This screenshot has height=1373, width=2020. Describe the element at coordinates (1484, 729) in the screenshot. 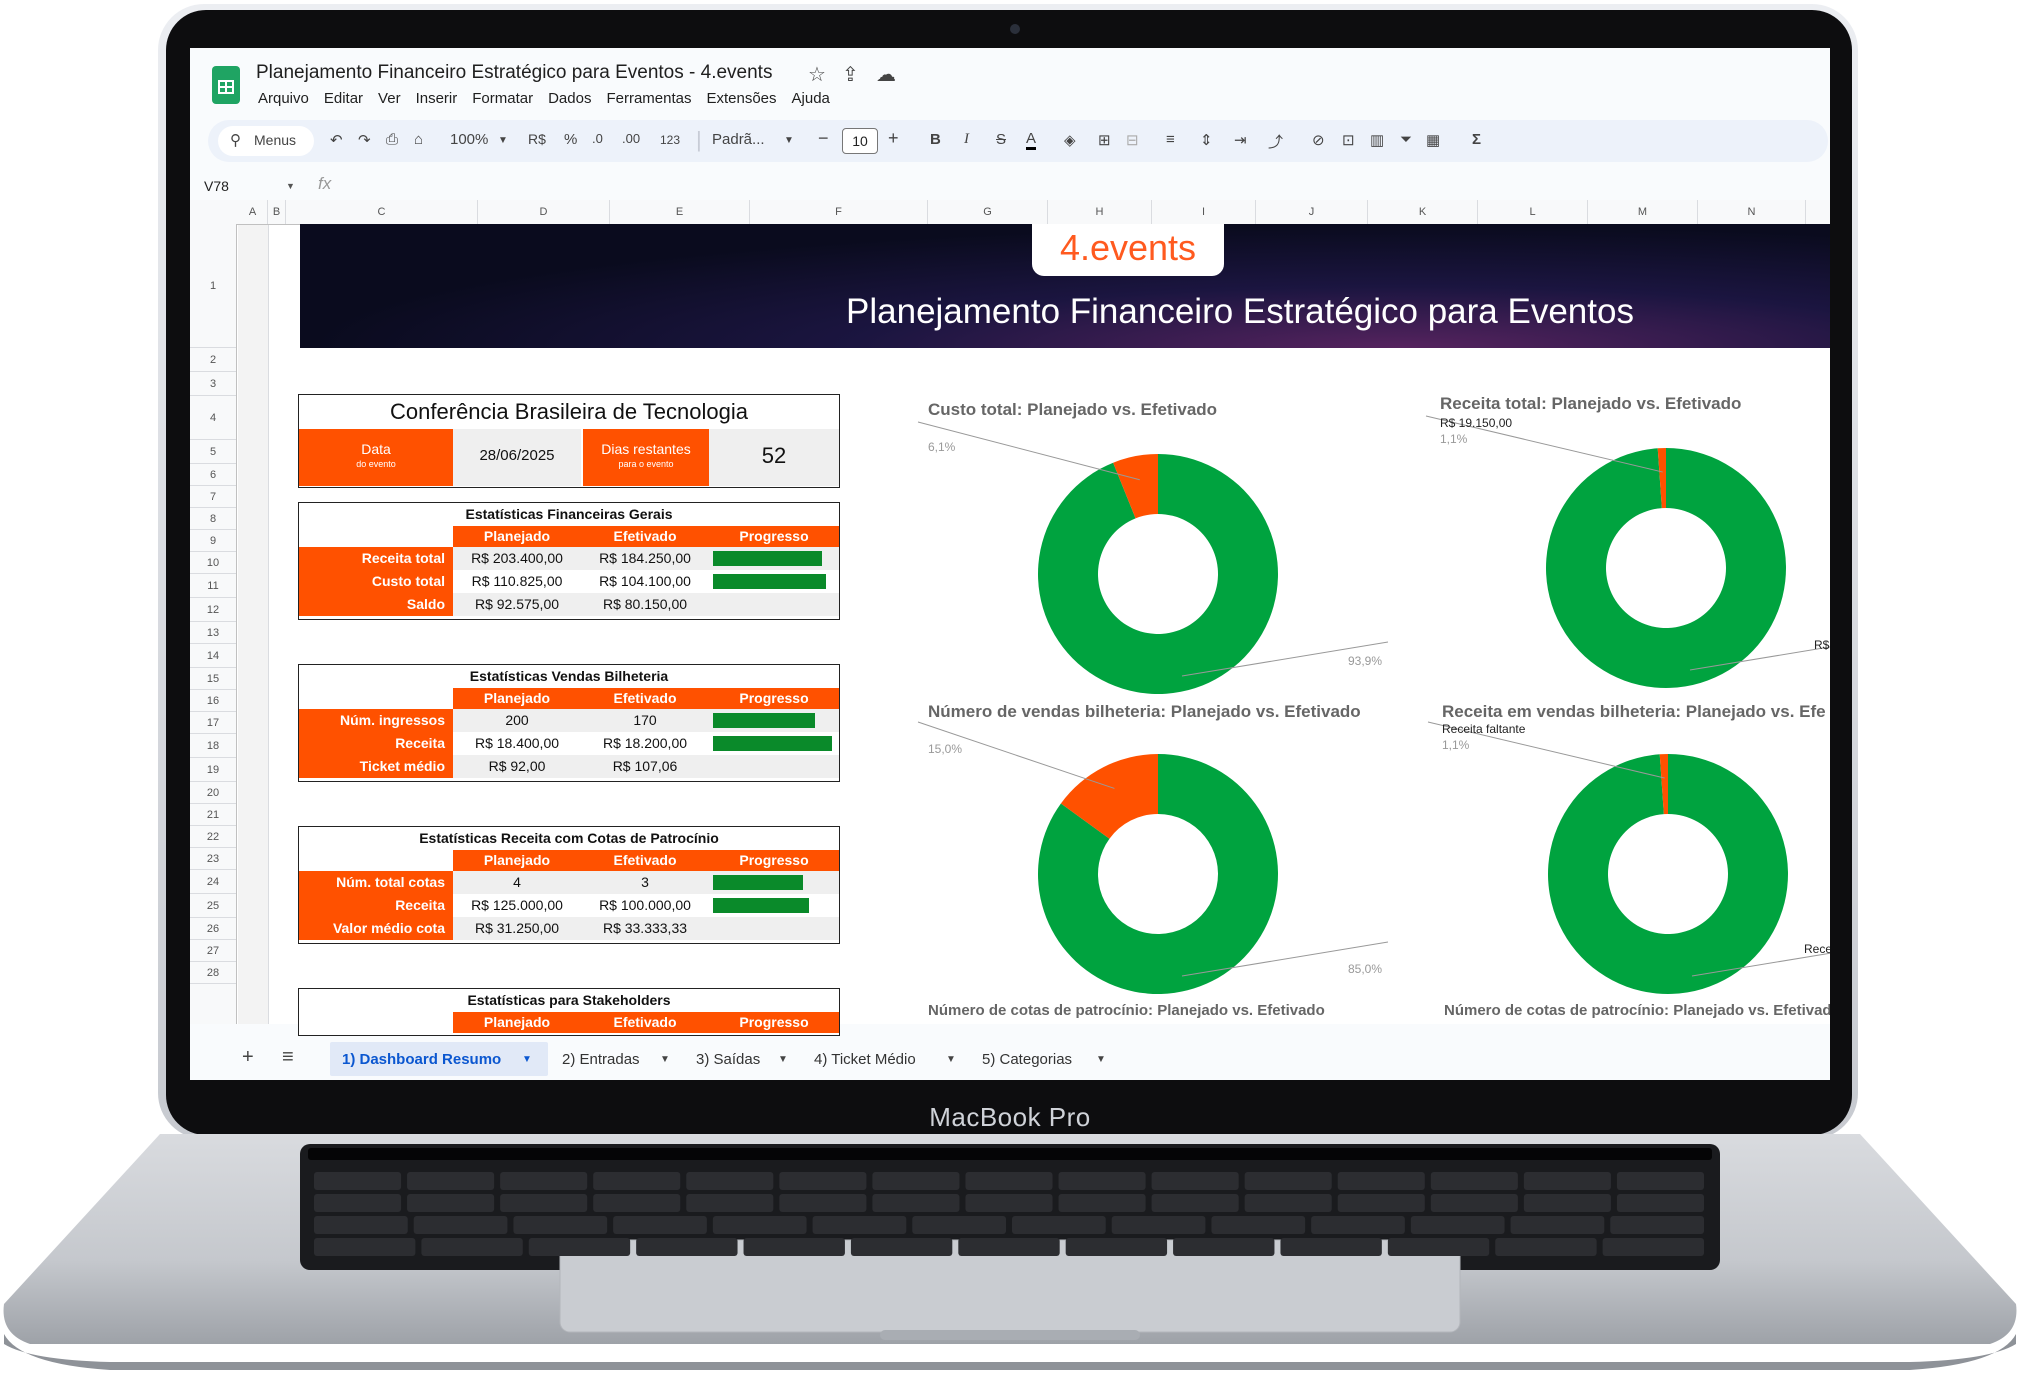

I see `chart-4-slice-label: Receita faltante` at that location.